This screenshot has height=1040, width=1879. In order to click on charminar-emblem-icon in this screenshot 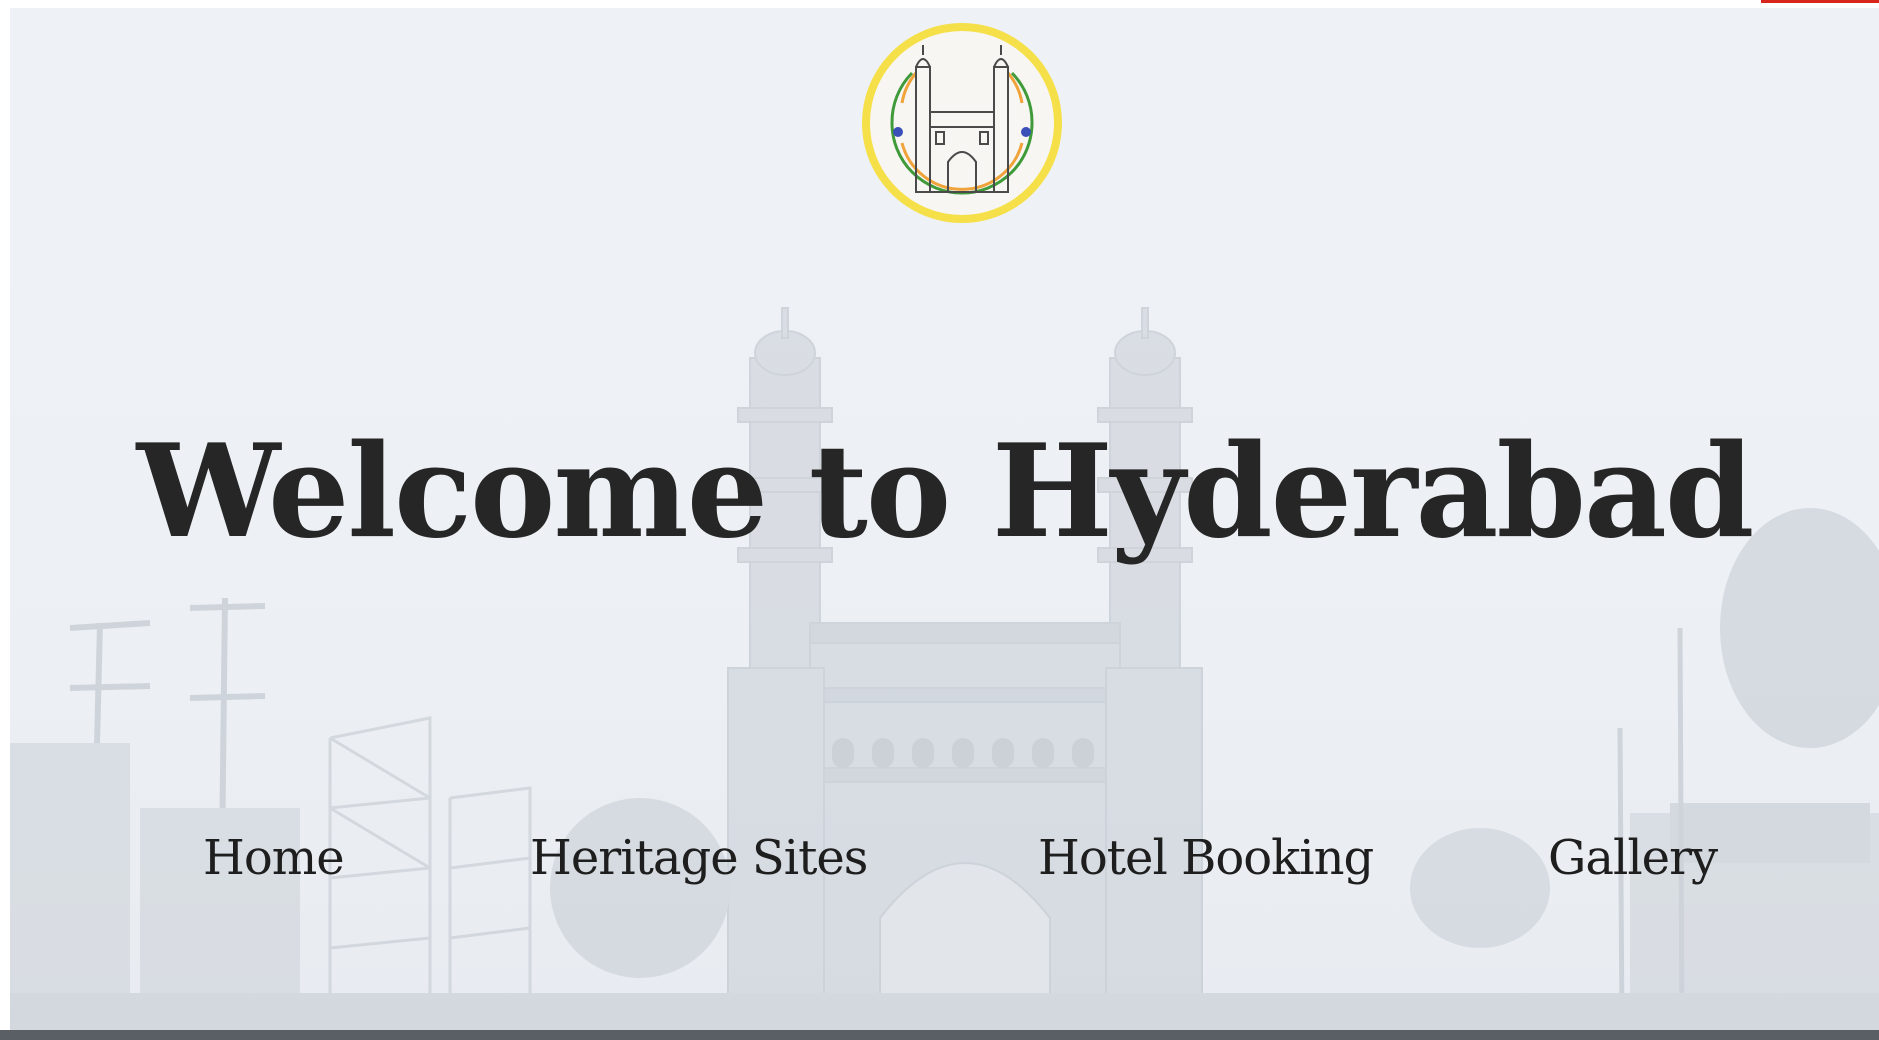, I will do `click(962, 123)`.